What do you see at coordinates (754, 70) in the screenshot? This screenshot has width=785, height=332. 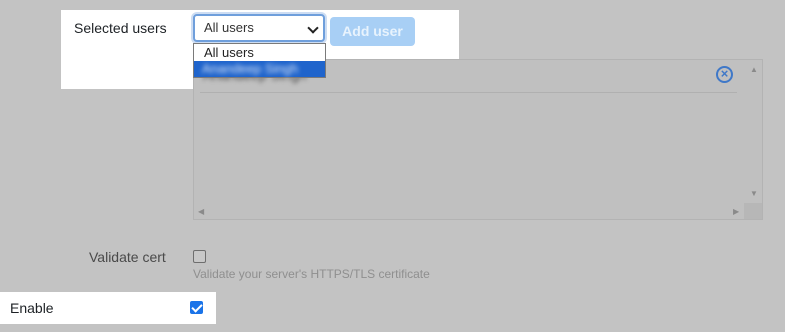 I see `scroll-up-arrow-icon: ▲` at bounding box center [754, 70].